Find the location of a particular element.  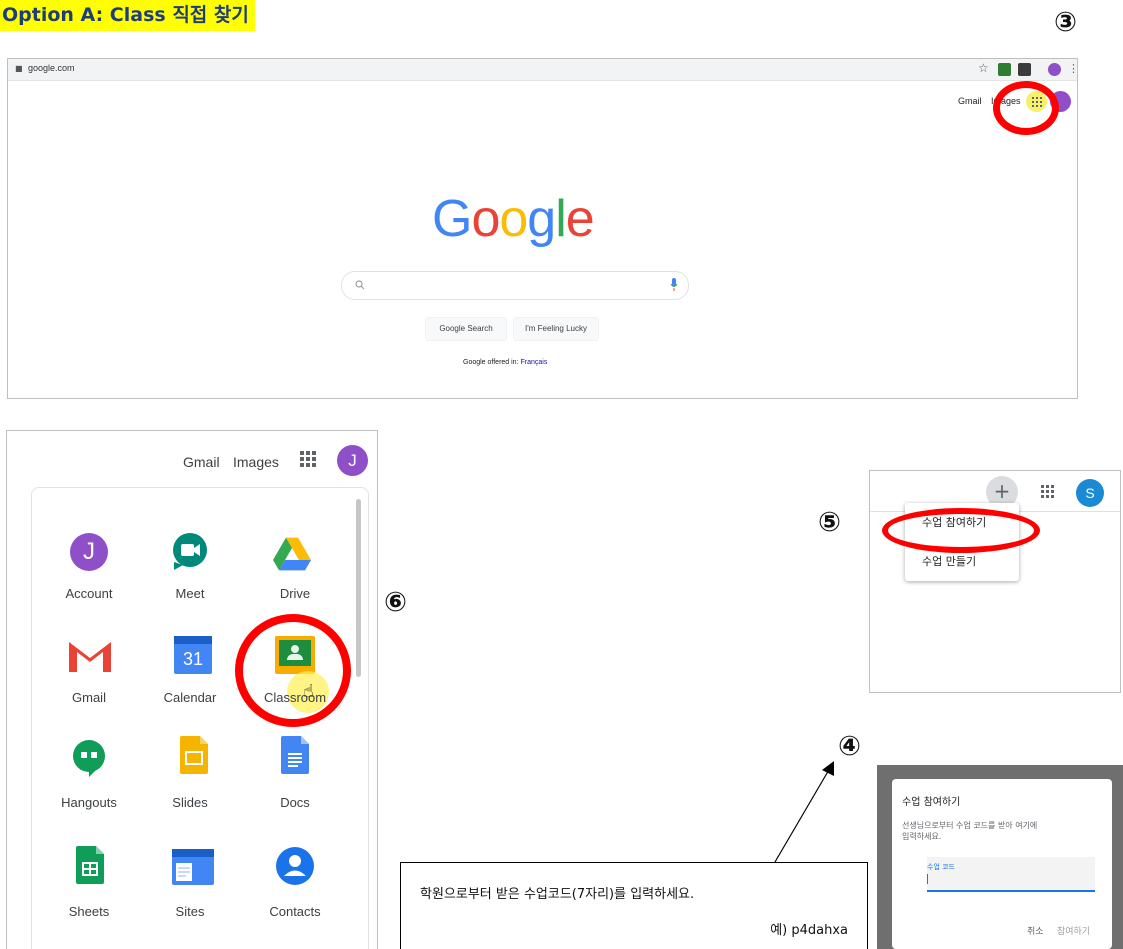

example-code: 예) p4dahxa is located at coordinates (809, 930).